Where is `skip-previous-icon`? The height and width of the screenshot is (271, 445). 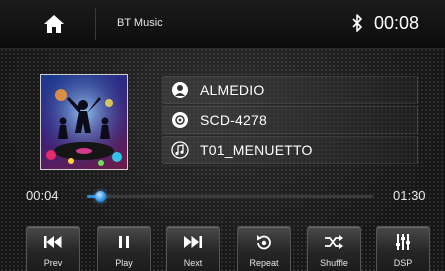 skip-previous-icon is located at coordinates (53, 242).